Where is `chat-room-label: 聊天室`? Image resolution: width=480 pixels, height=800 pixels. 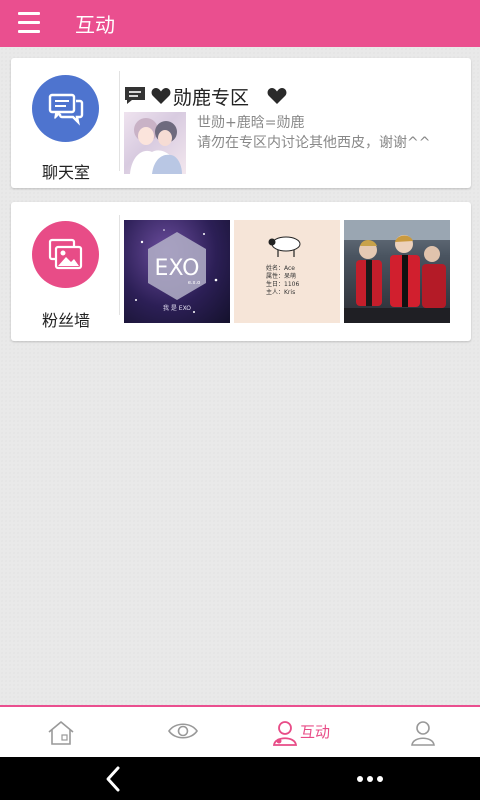 chat-room-label: 聊天室 is located at coordinates (65, 172).